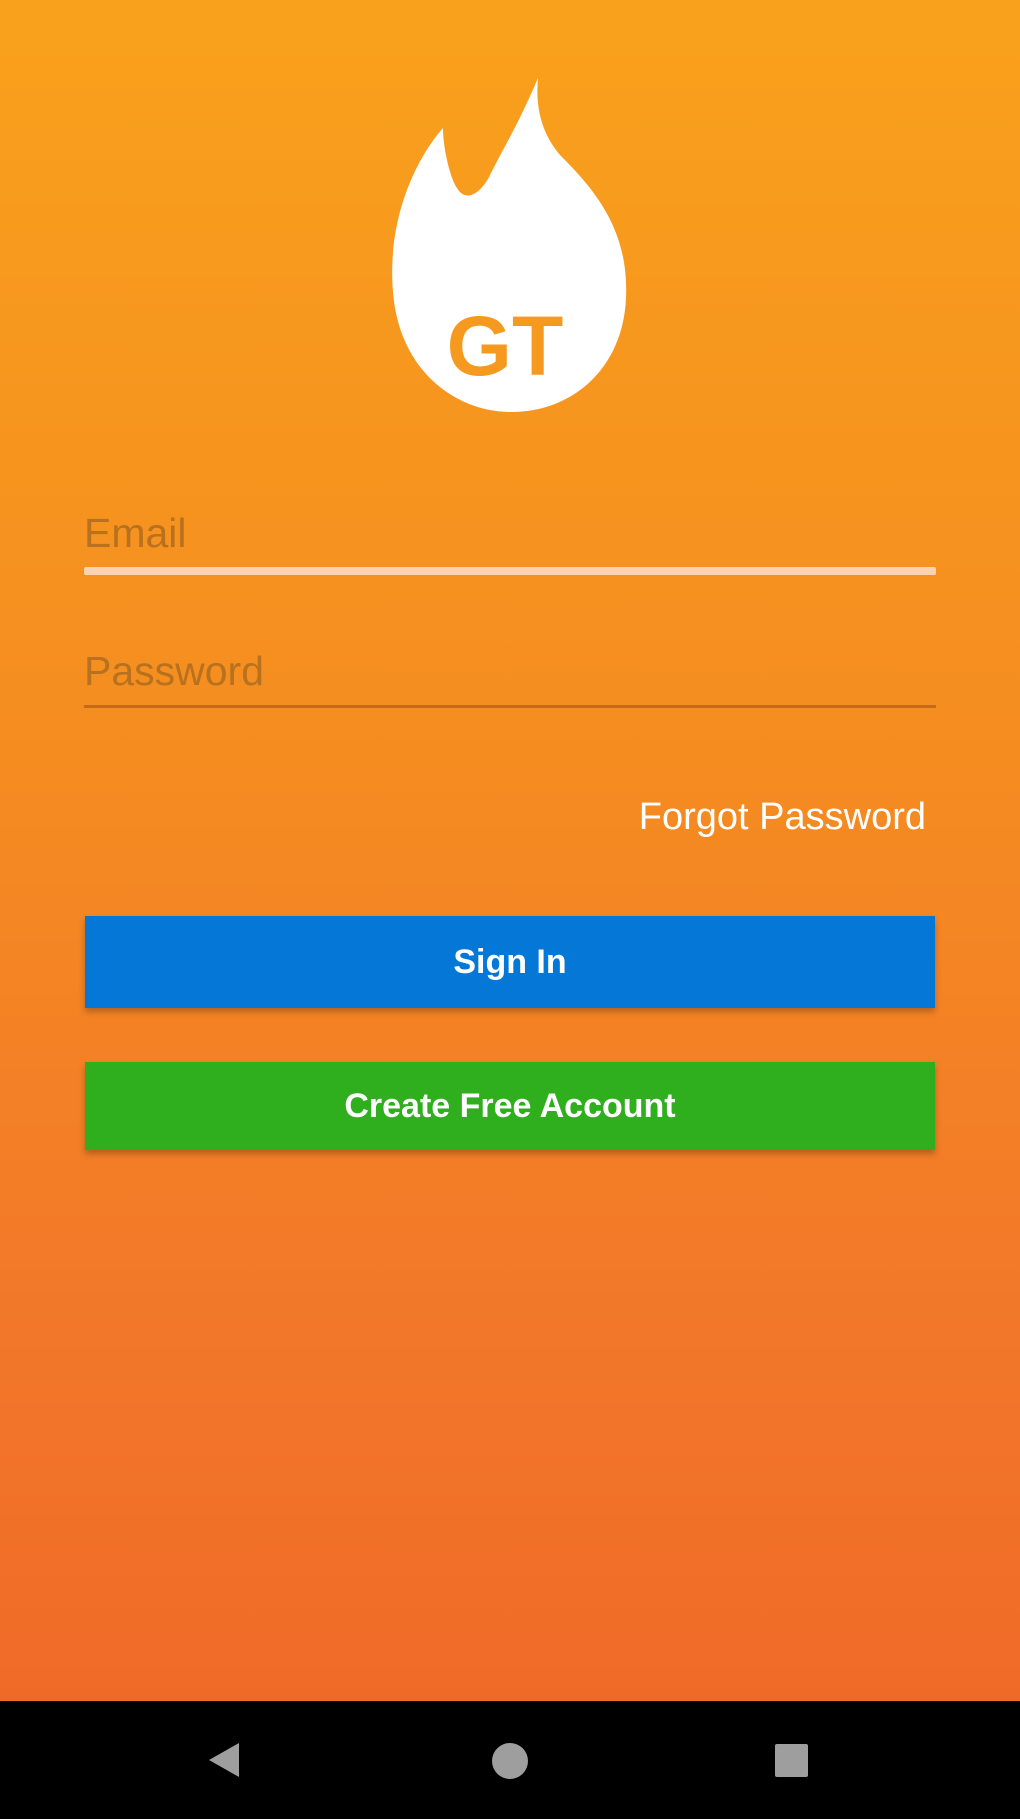 The height and width of the screenshot is (1819, 1020). What do you see at coordinates (224, 1760) in the screenshot?
I see `back-icon` at bounding box center [224, 1760].